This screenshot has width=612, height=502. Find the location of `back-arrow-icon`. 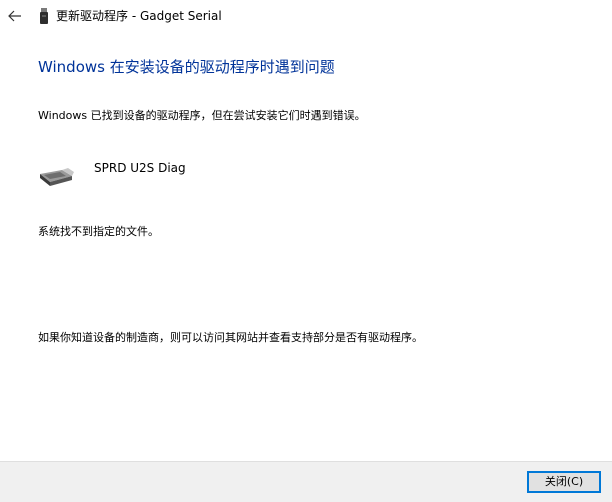

back-arrow-icon is located at coordinates (14, 16).